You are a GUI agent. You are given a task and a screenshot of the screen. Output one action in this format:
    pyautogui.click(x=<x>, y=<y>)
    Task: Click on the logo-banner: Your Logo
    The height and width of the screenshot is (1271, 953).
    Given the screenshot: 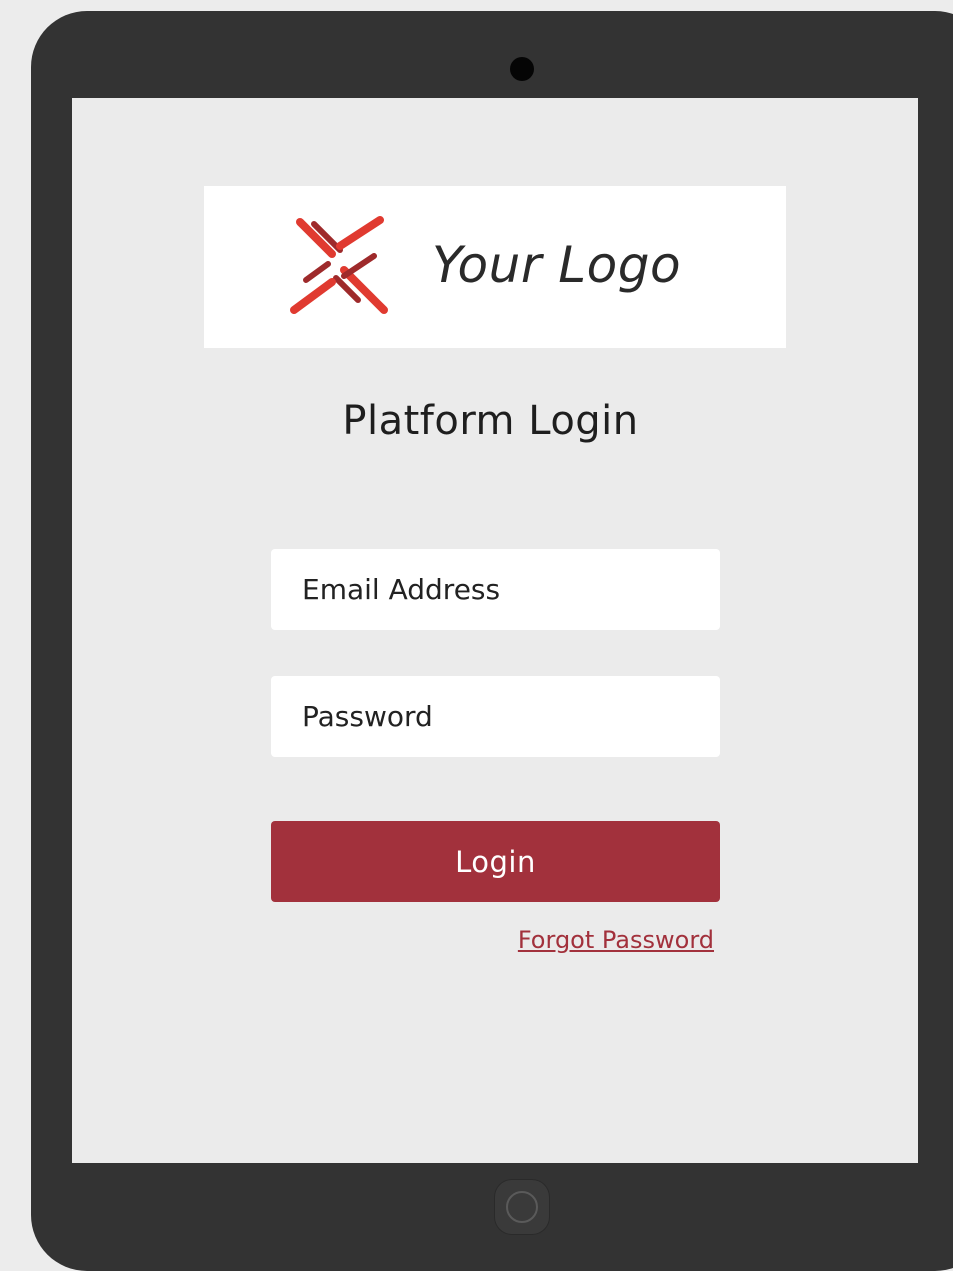 What is the action you would take?
    pyautogui.click(x=495, y=267)
    